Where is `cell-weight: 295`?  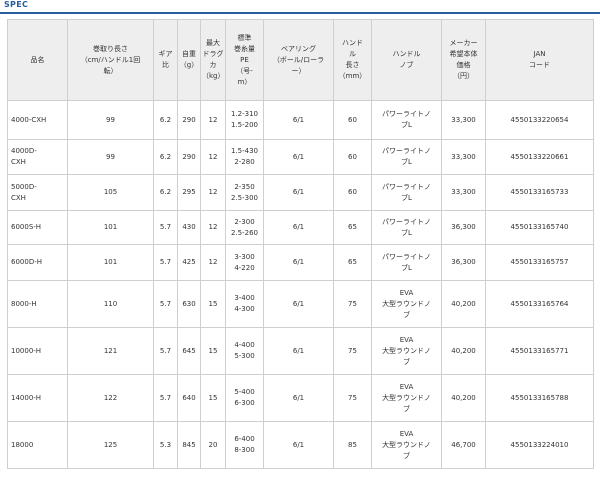 cell-weight: 295 is located at coordinates (189, 192).